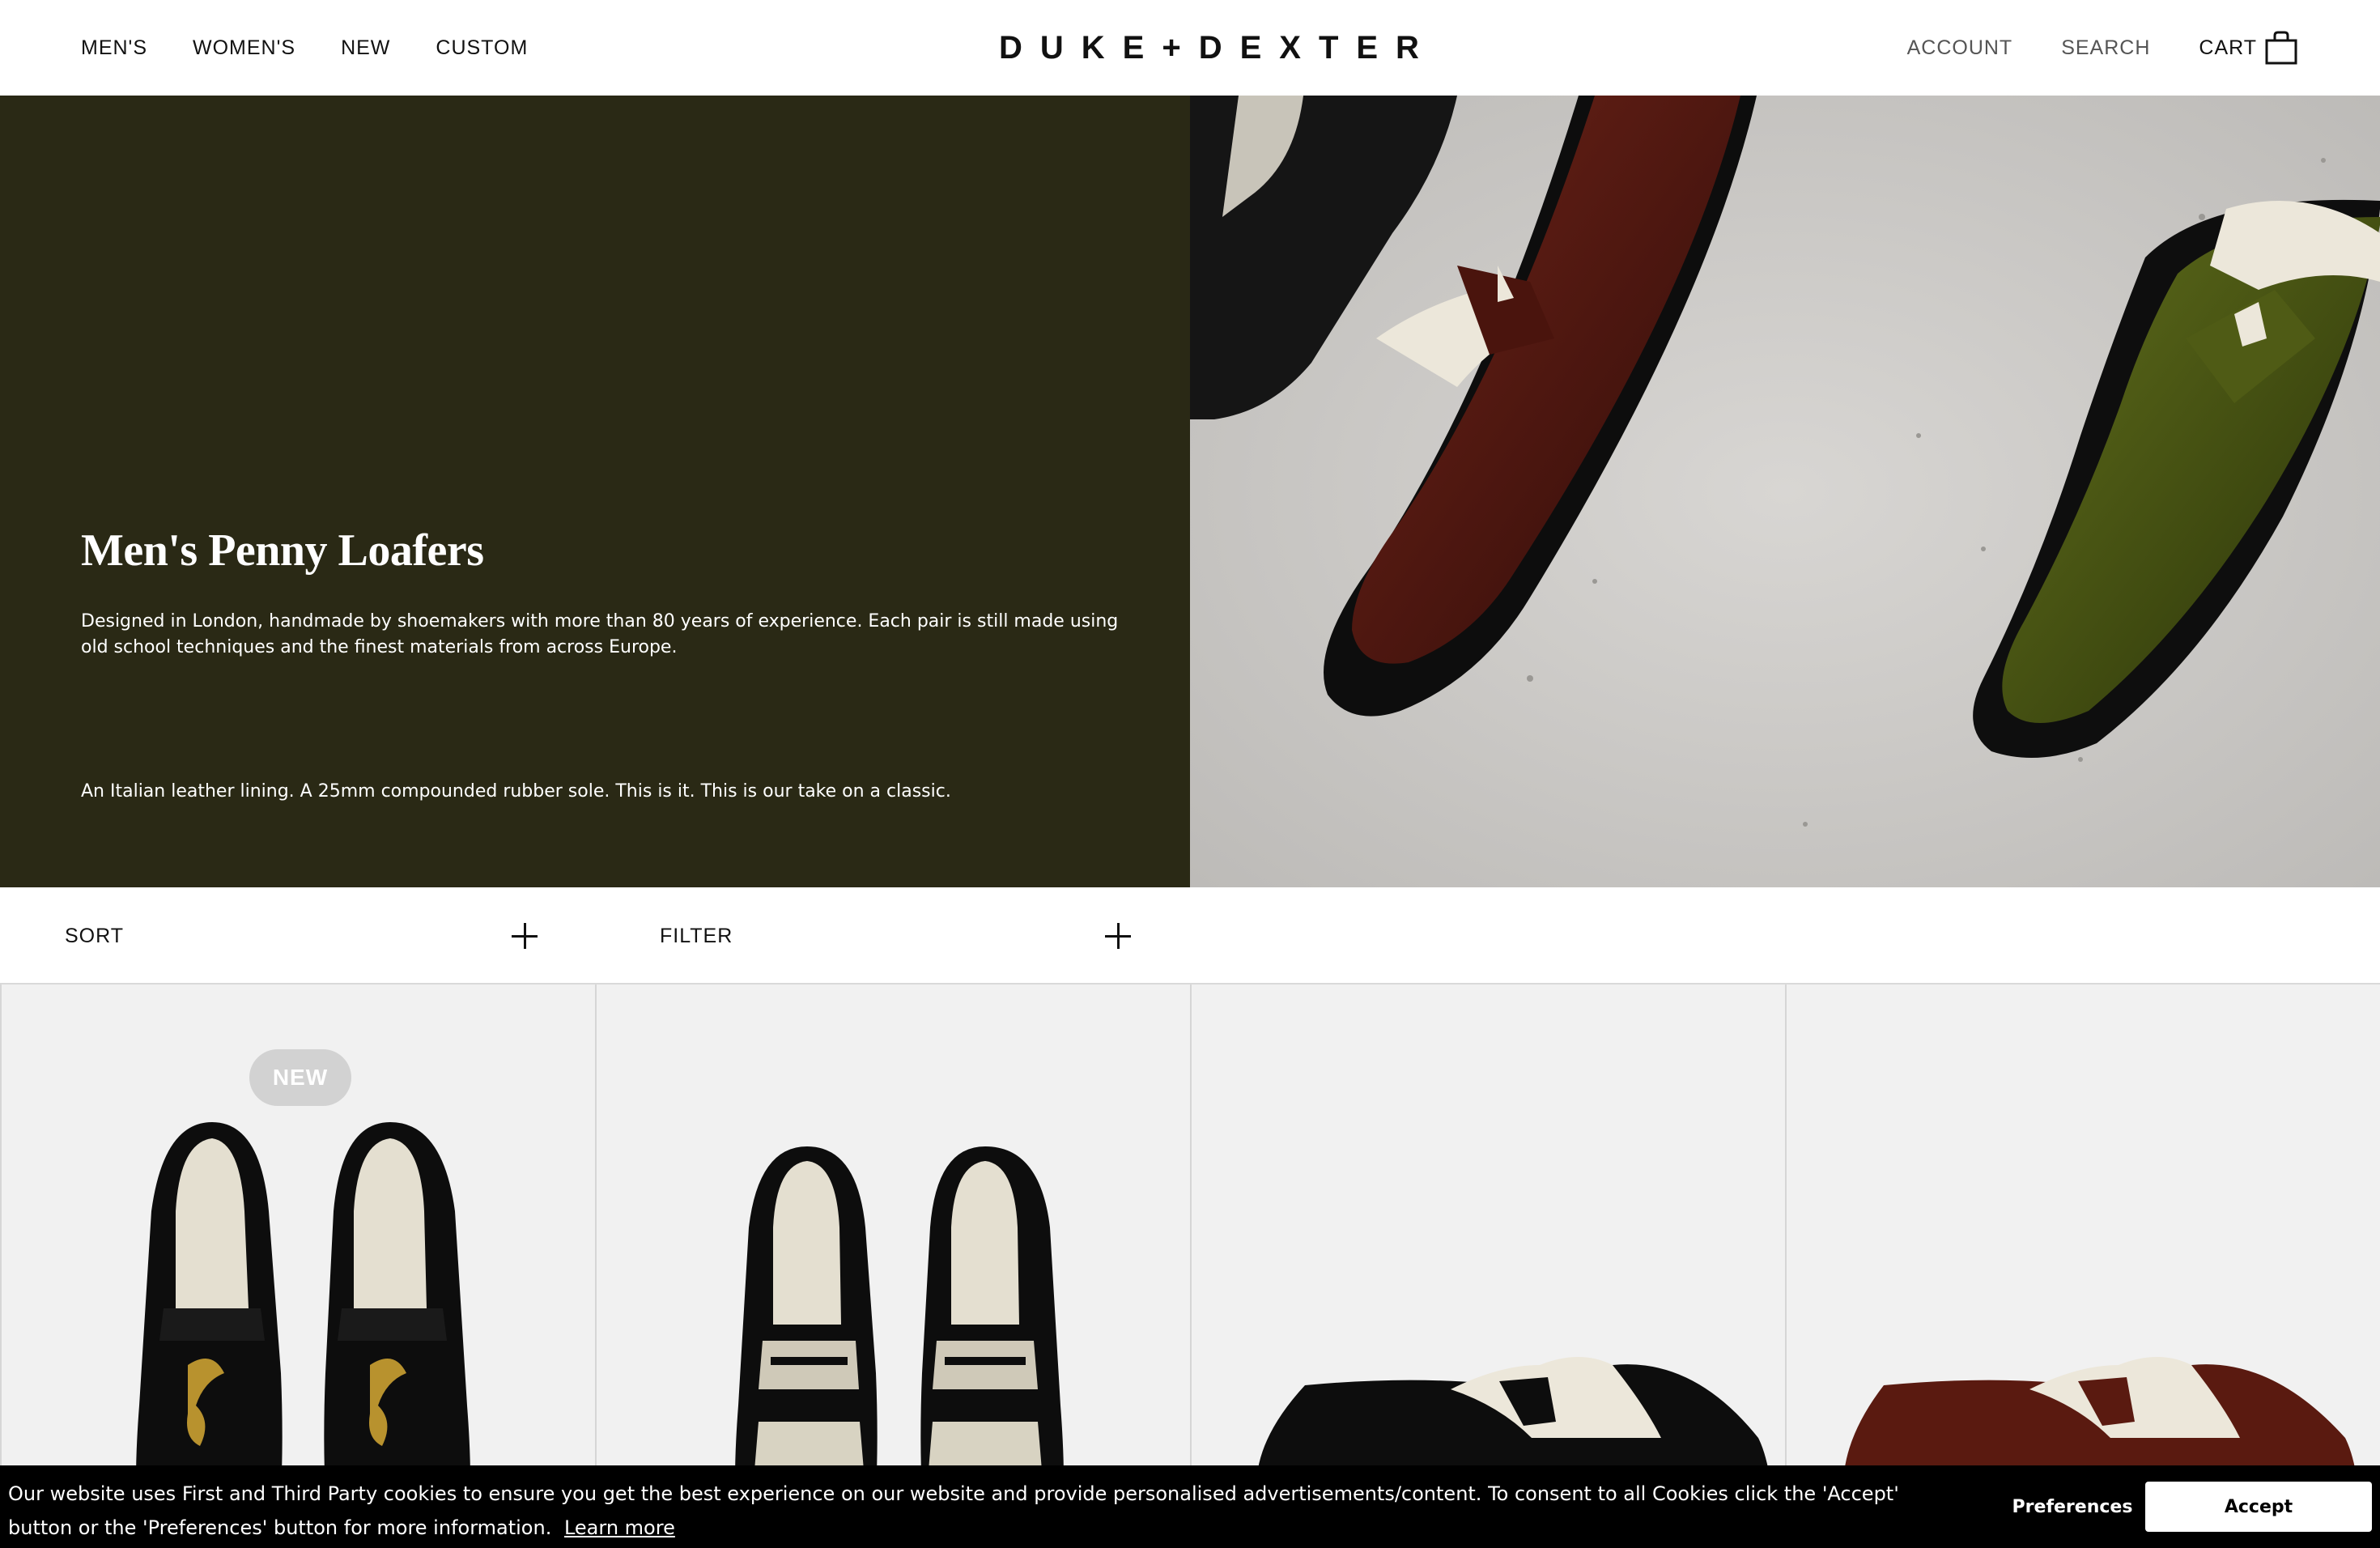 The height and width of the screenshot is (1548, 2380). I want to click on cart-link: CART, so click(2248, 48).